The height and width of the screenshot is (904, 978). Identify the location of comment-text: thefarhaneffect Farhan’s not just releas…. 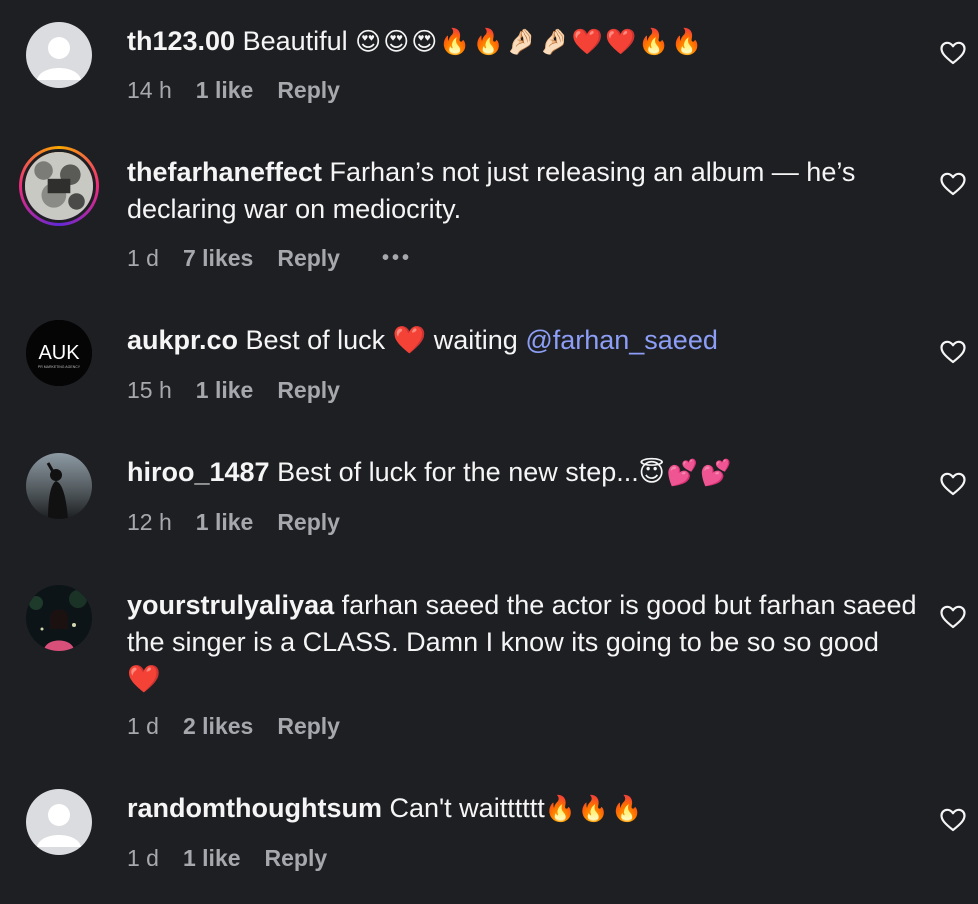
(522, 191).